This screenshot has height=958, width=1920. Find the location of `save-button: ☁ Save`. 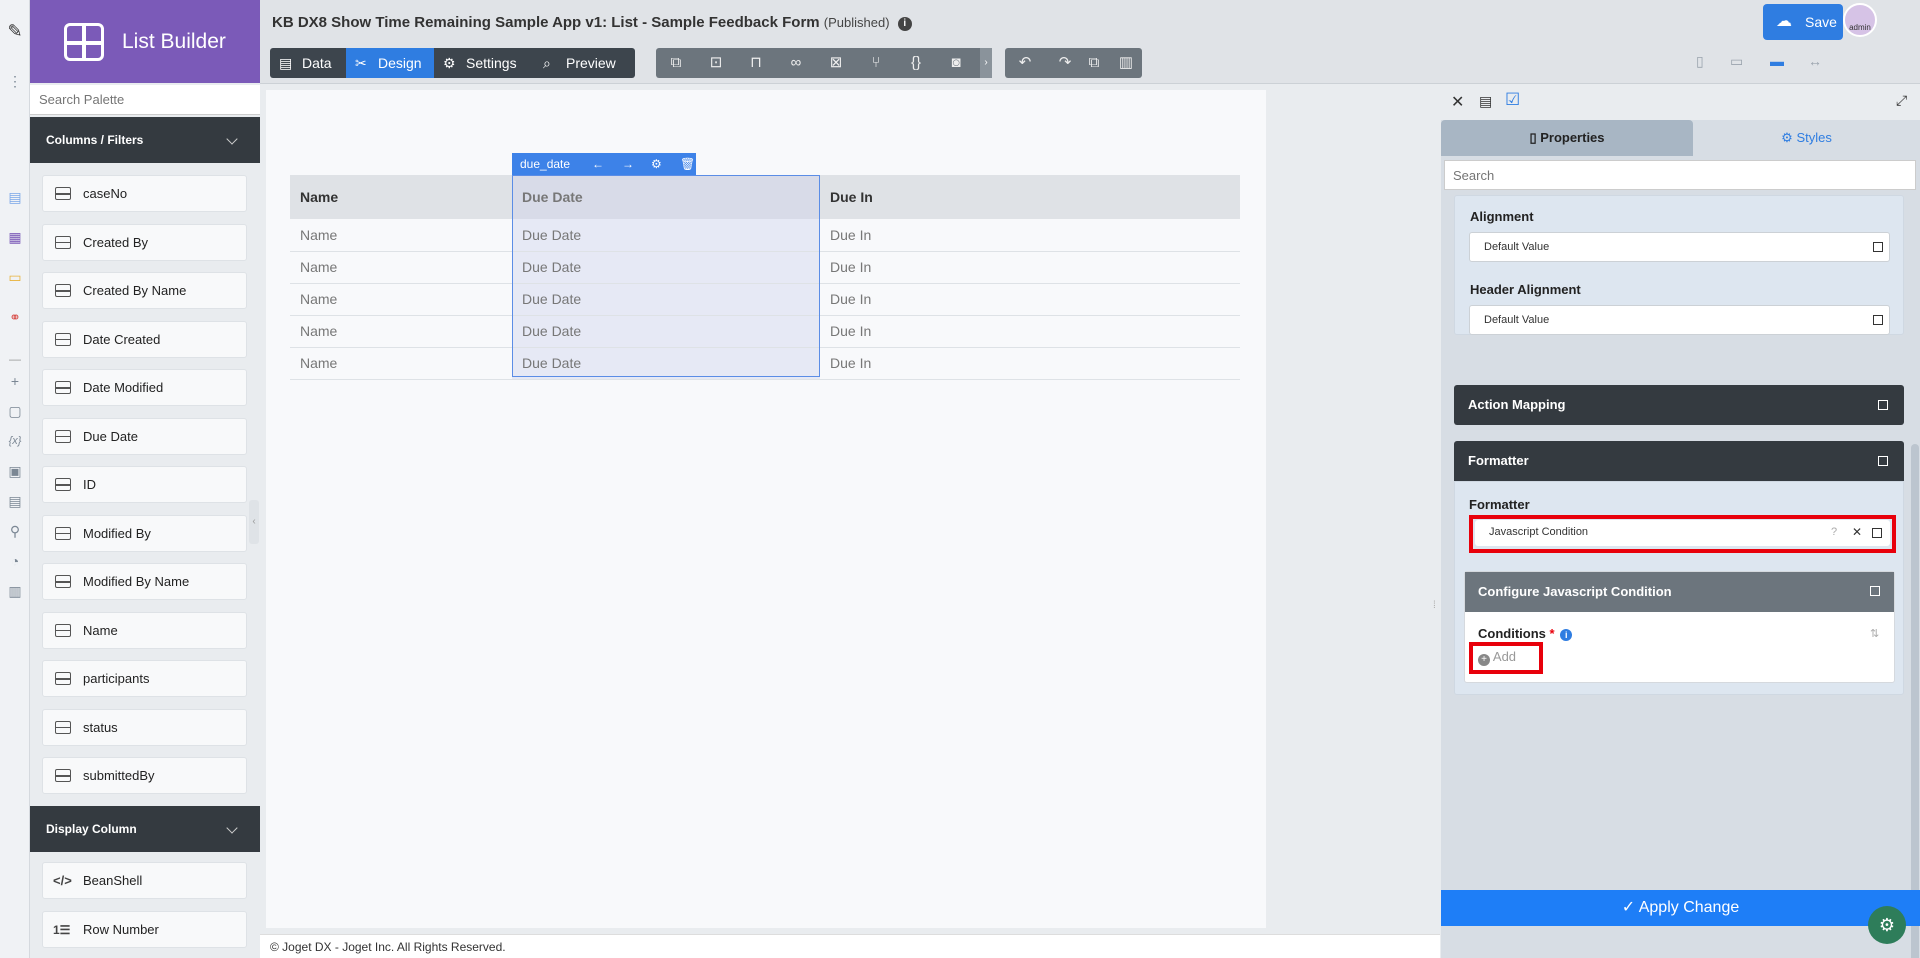

save-button: ☁ Save is located at coordinates (1803, 22).